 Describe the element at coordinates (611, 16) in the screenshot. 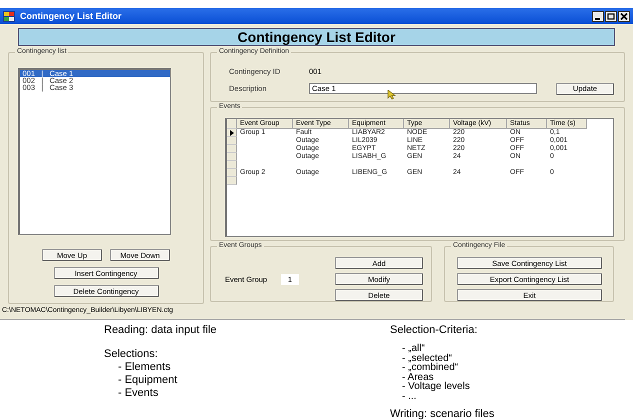

I see `maximize-icon` at that location.